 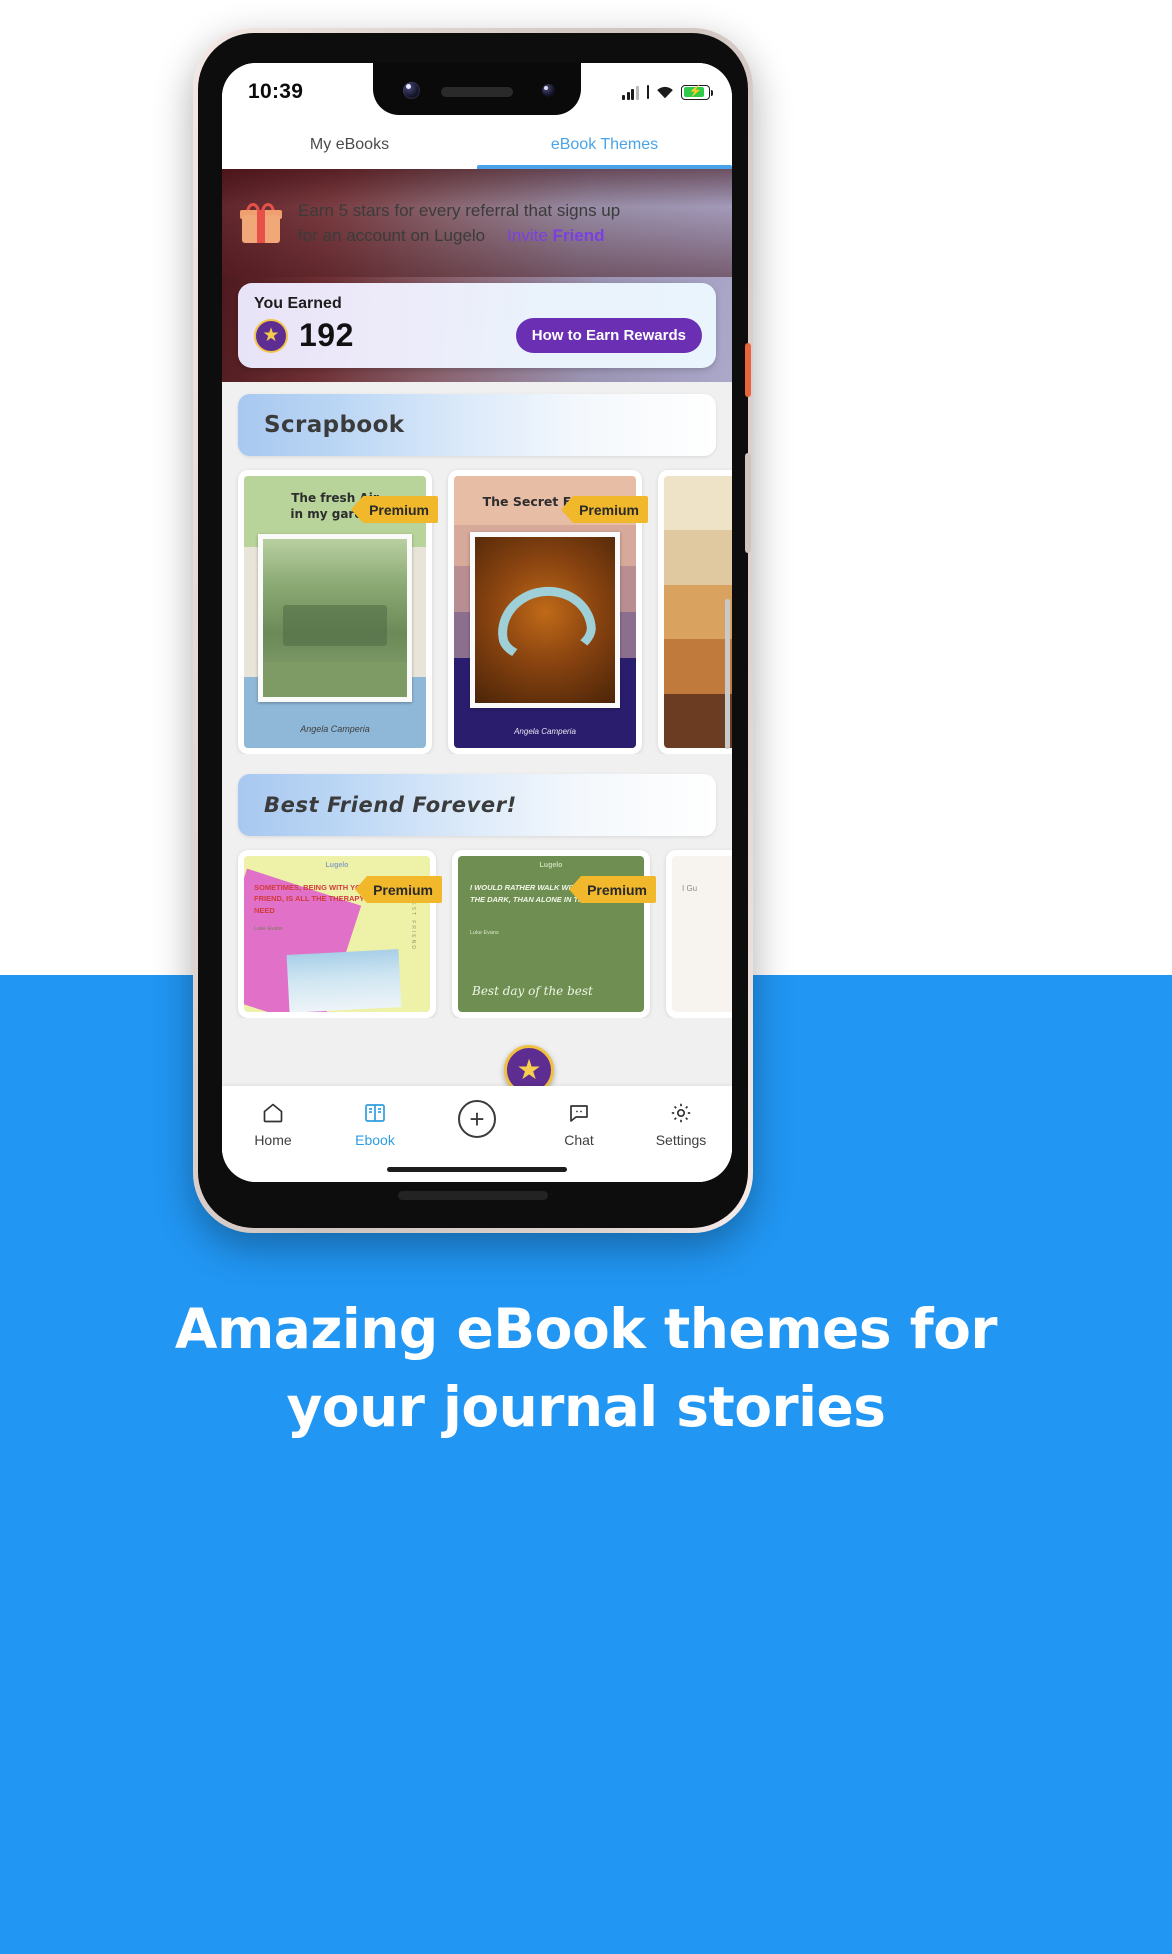 What do you see at coordinates (261, 223) in the screenshot?
I see `gift-icon` at bounding box center [261, 223].